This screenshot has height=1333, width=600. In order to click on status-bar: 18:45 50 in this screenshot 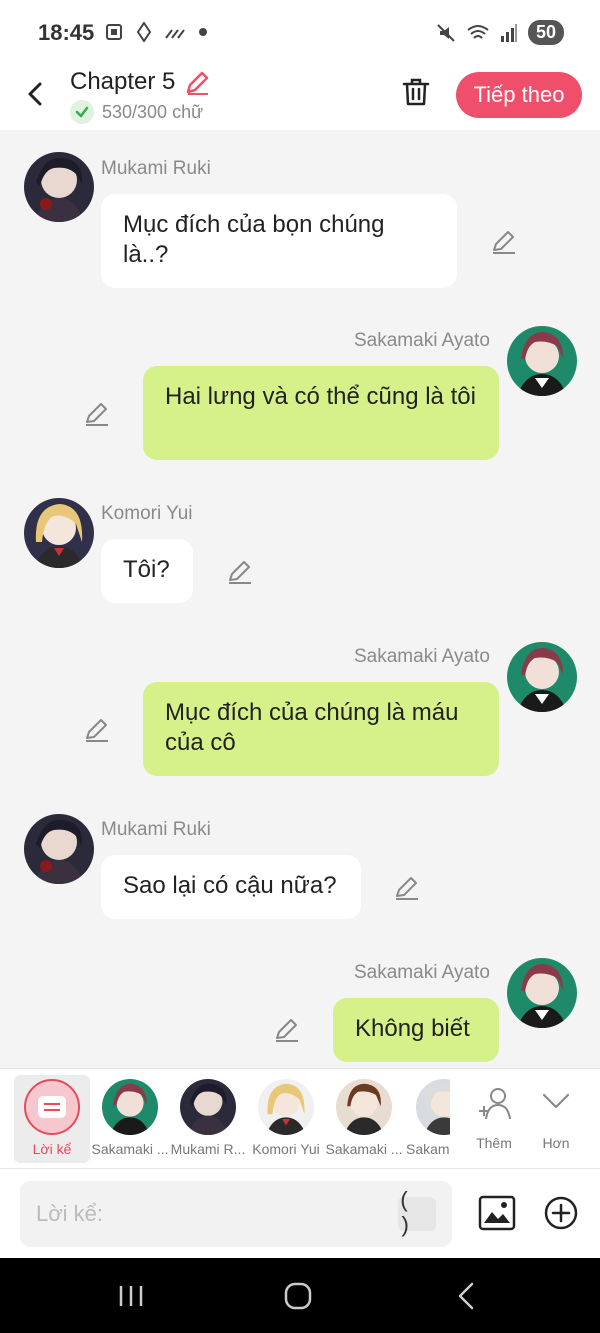, I will do `click(300, 32)`.